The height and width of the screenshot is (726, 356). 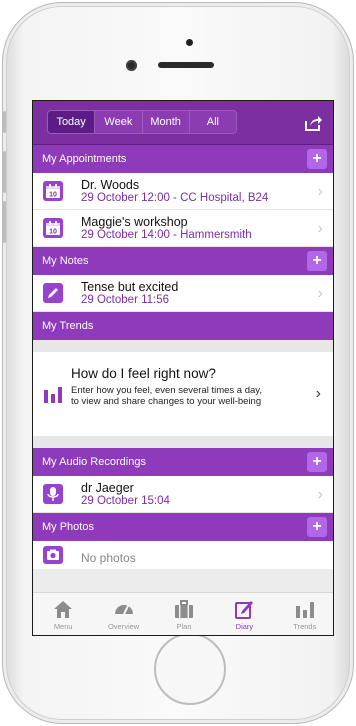 I want to click on tab-overview: Overview, so click(x=123, y=614).